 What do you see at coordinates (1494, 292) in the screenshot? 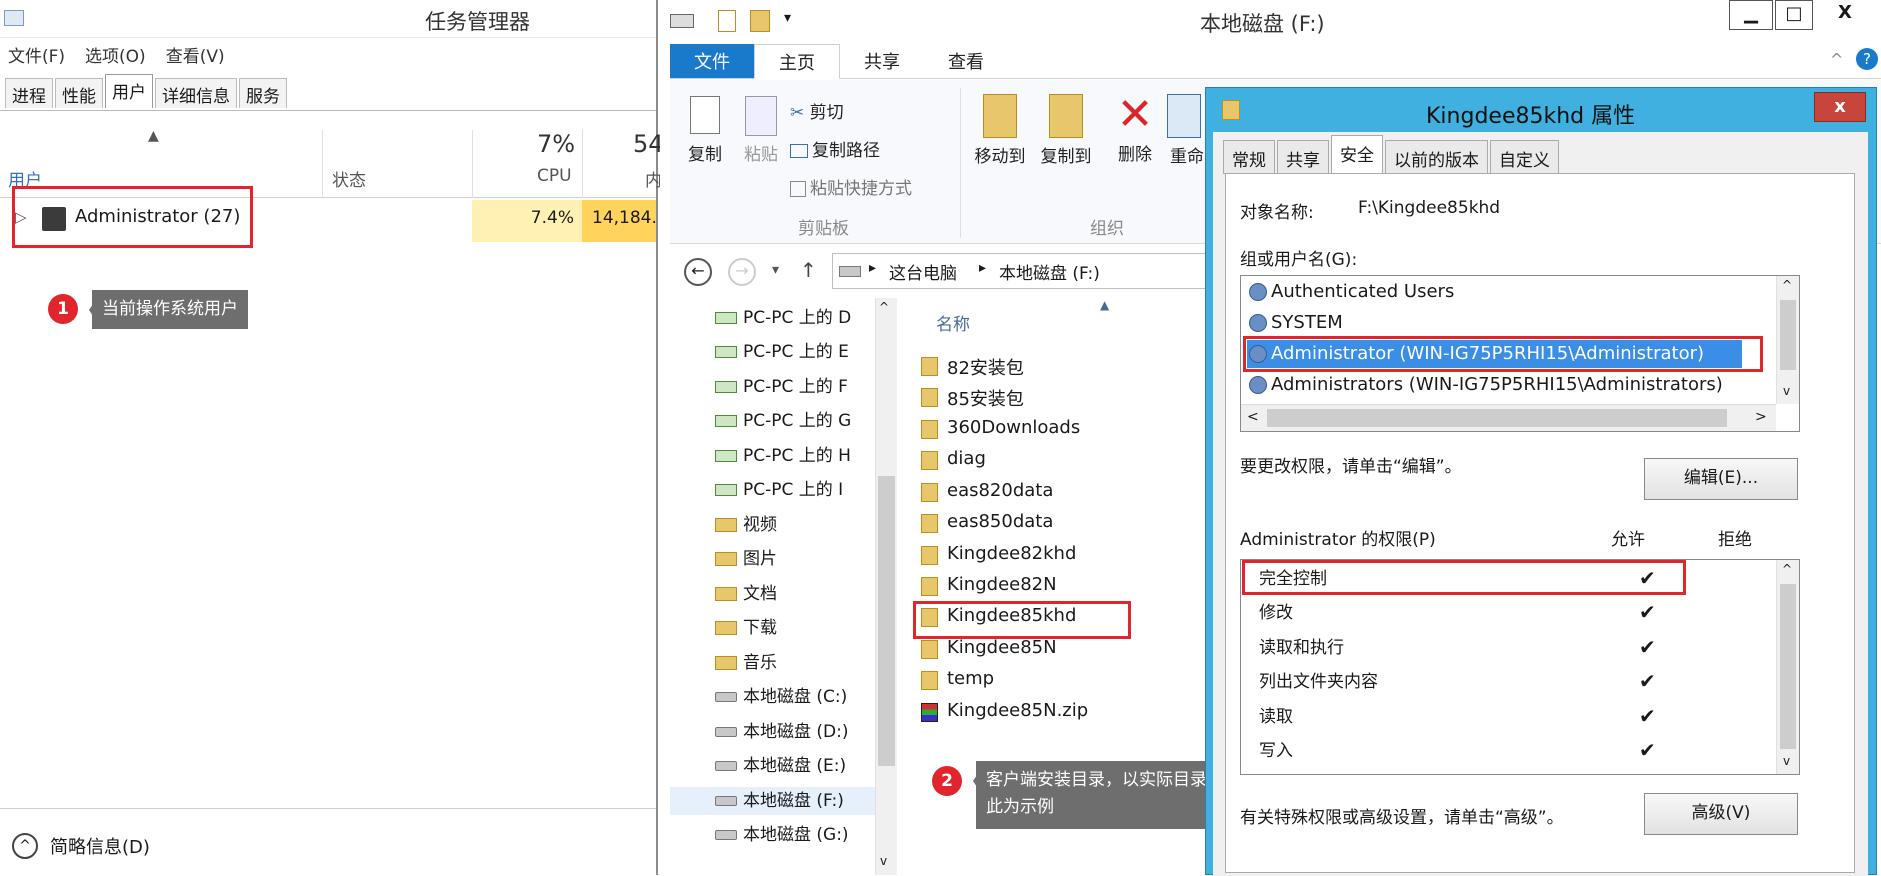
I see `user-item: Authenticated Users` at bounding box center [1494, 292].